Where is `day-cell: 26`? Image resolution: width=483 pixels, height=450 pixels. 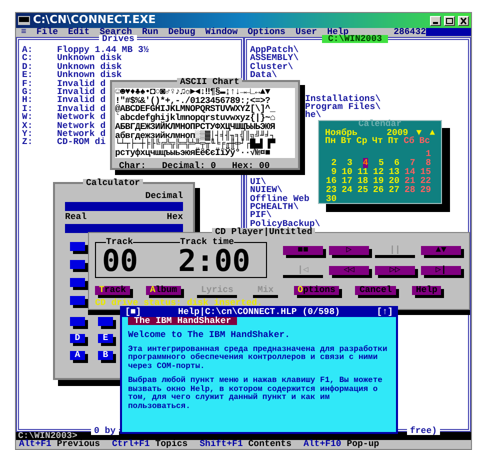 day-cell: 26 is located at coordinates (378, 190).